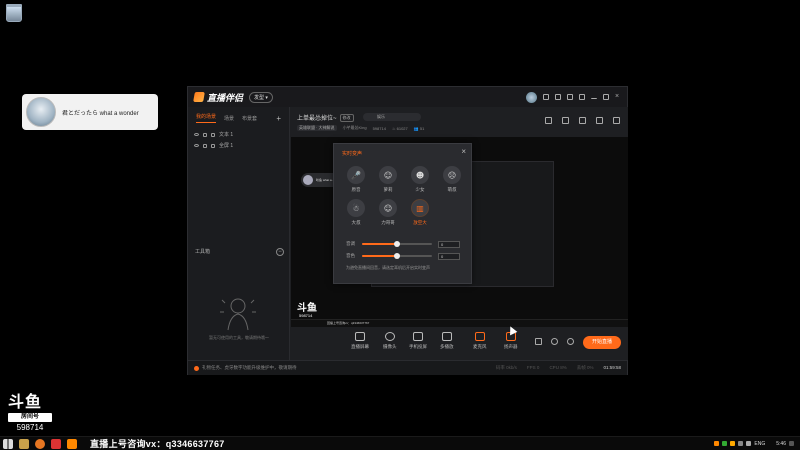 This screenshot has height=450, width=800. I want to click on start-icon, so click(8, 443).